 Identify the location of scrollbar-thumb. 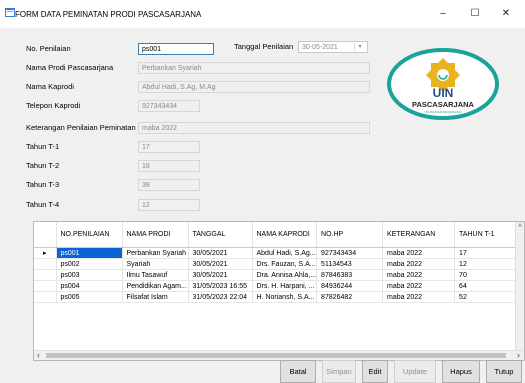
(276, 355).